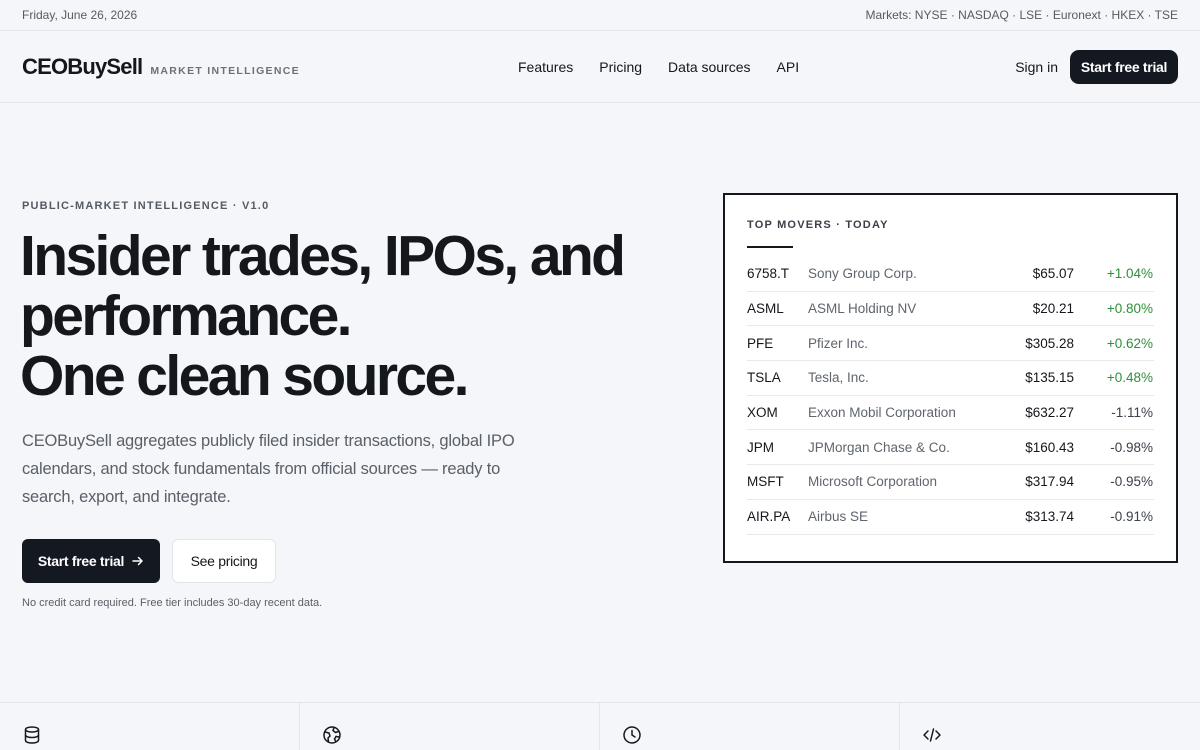 This screenshot has height=750, width=1200. What do you see at coordinates (950, 517) in the screenshot?
I see `mover-row: AIR.PA Airbus SE $313.74 -0.91%` at bounding box center [950, 517].